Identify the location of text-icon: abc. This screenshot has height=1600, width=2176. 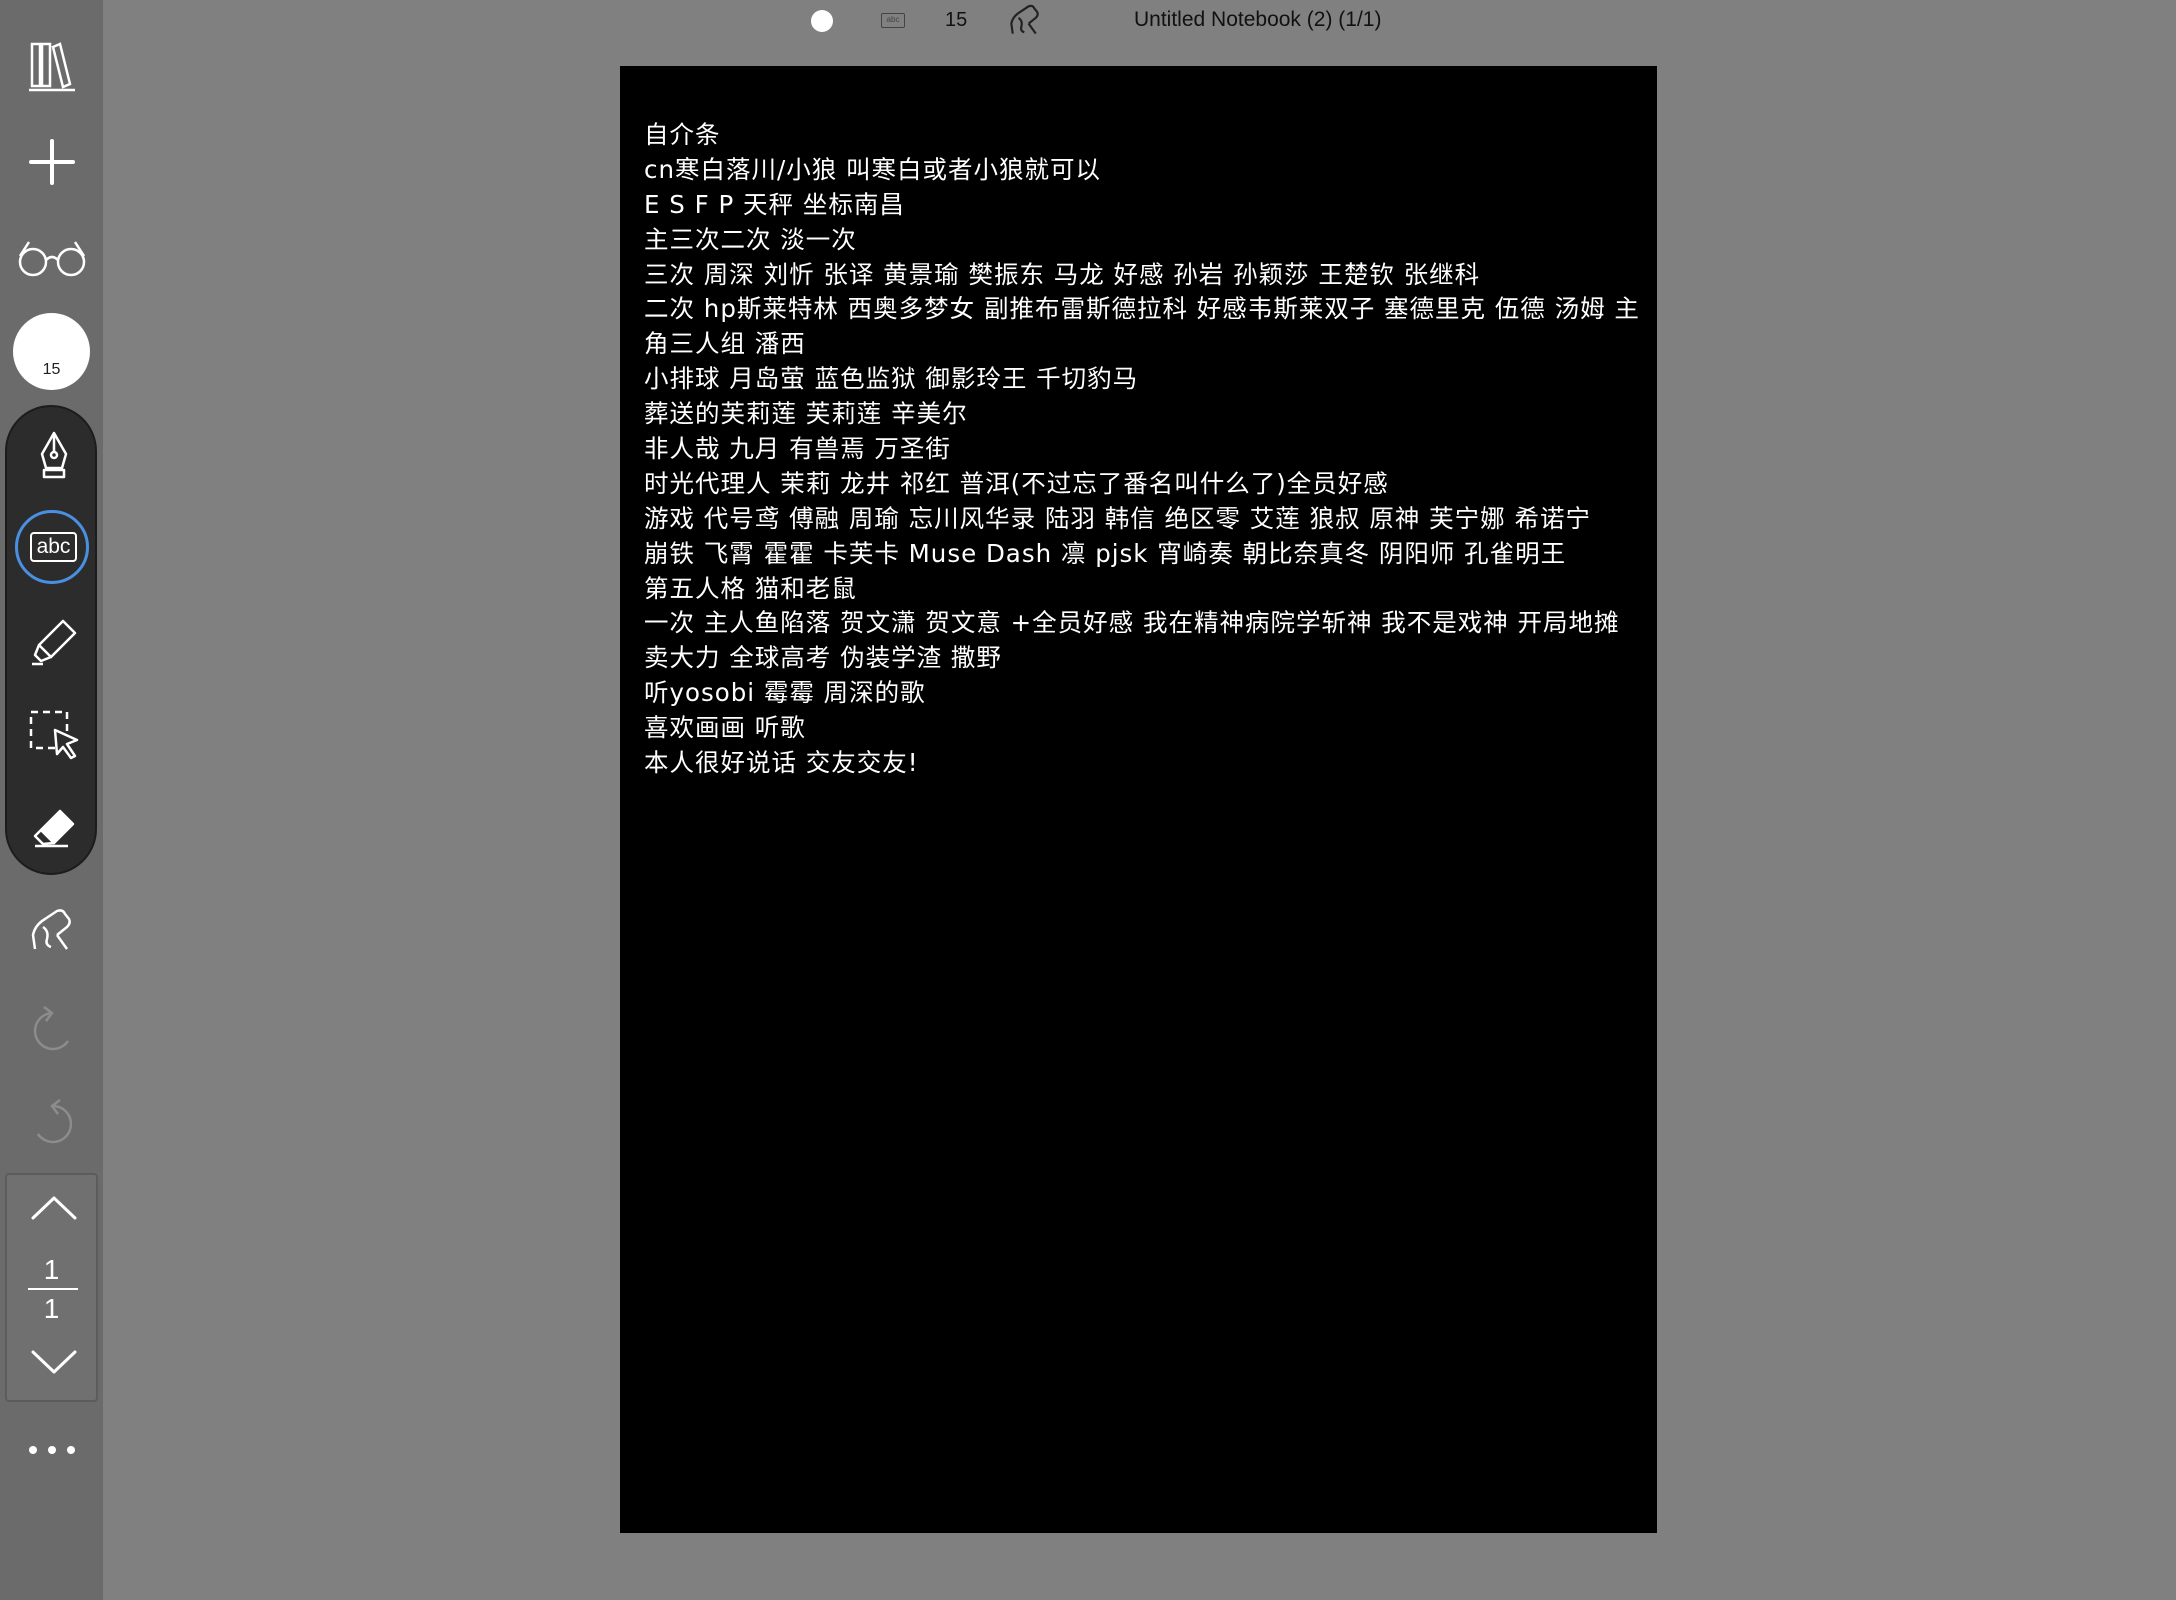
(53, 547).